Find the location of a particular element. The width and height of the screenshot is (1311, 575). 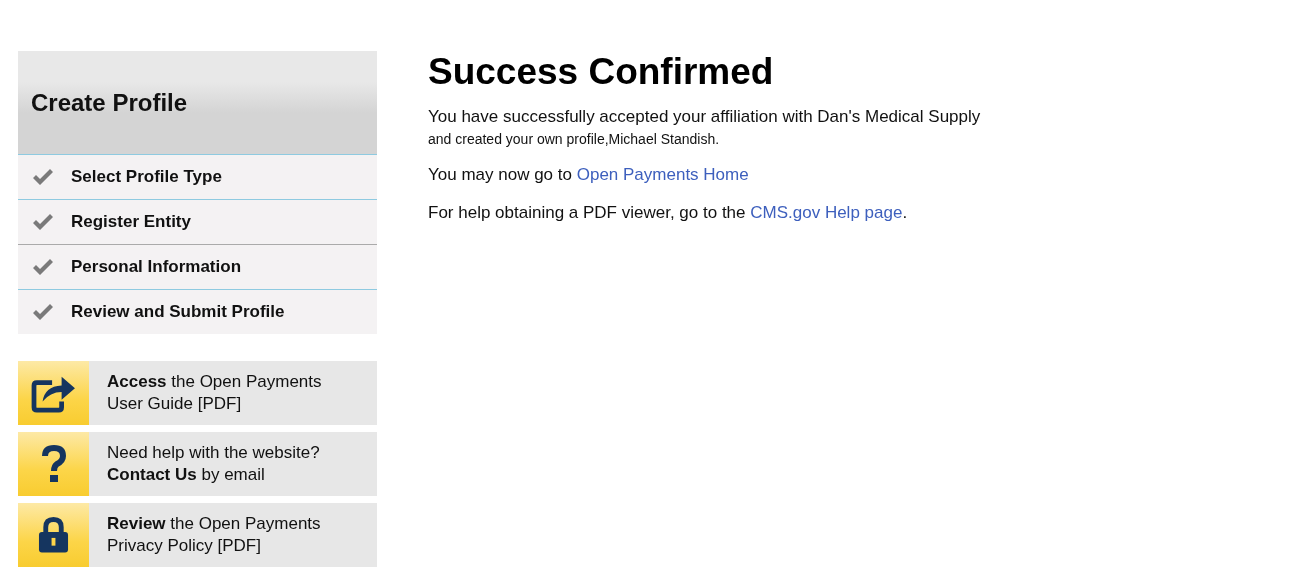

step-label: Review and Submit Profile is located at coordinates (178, 312).